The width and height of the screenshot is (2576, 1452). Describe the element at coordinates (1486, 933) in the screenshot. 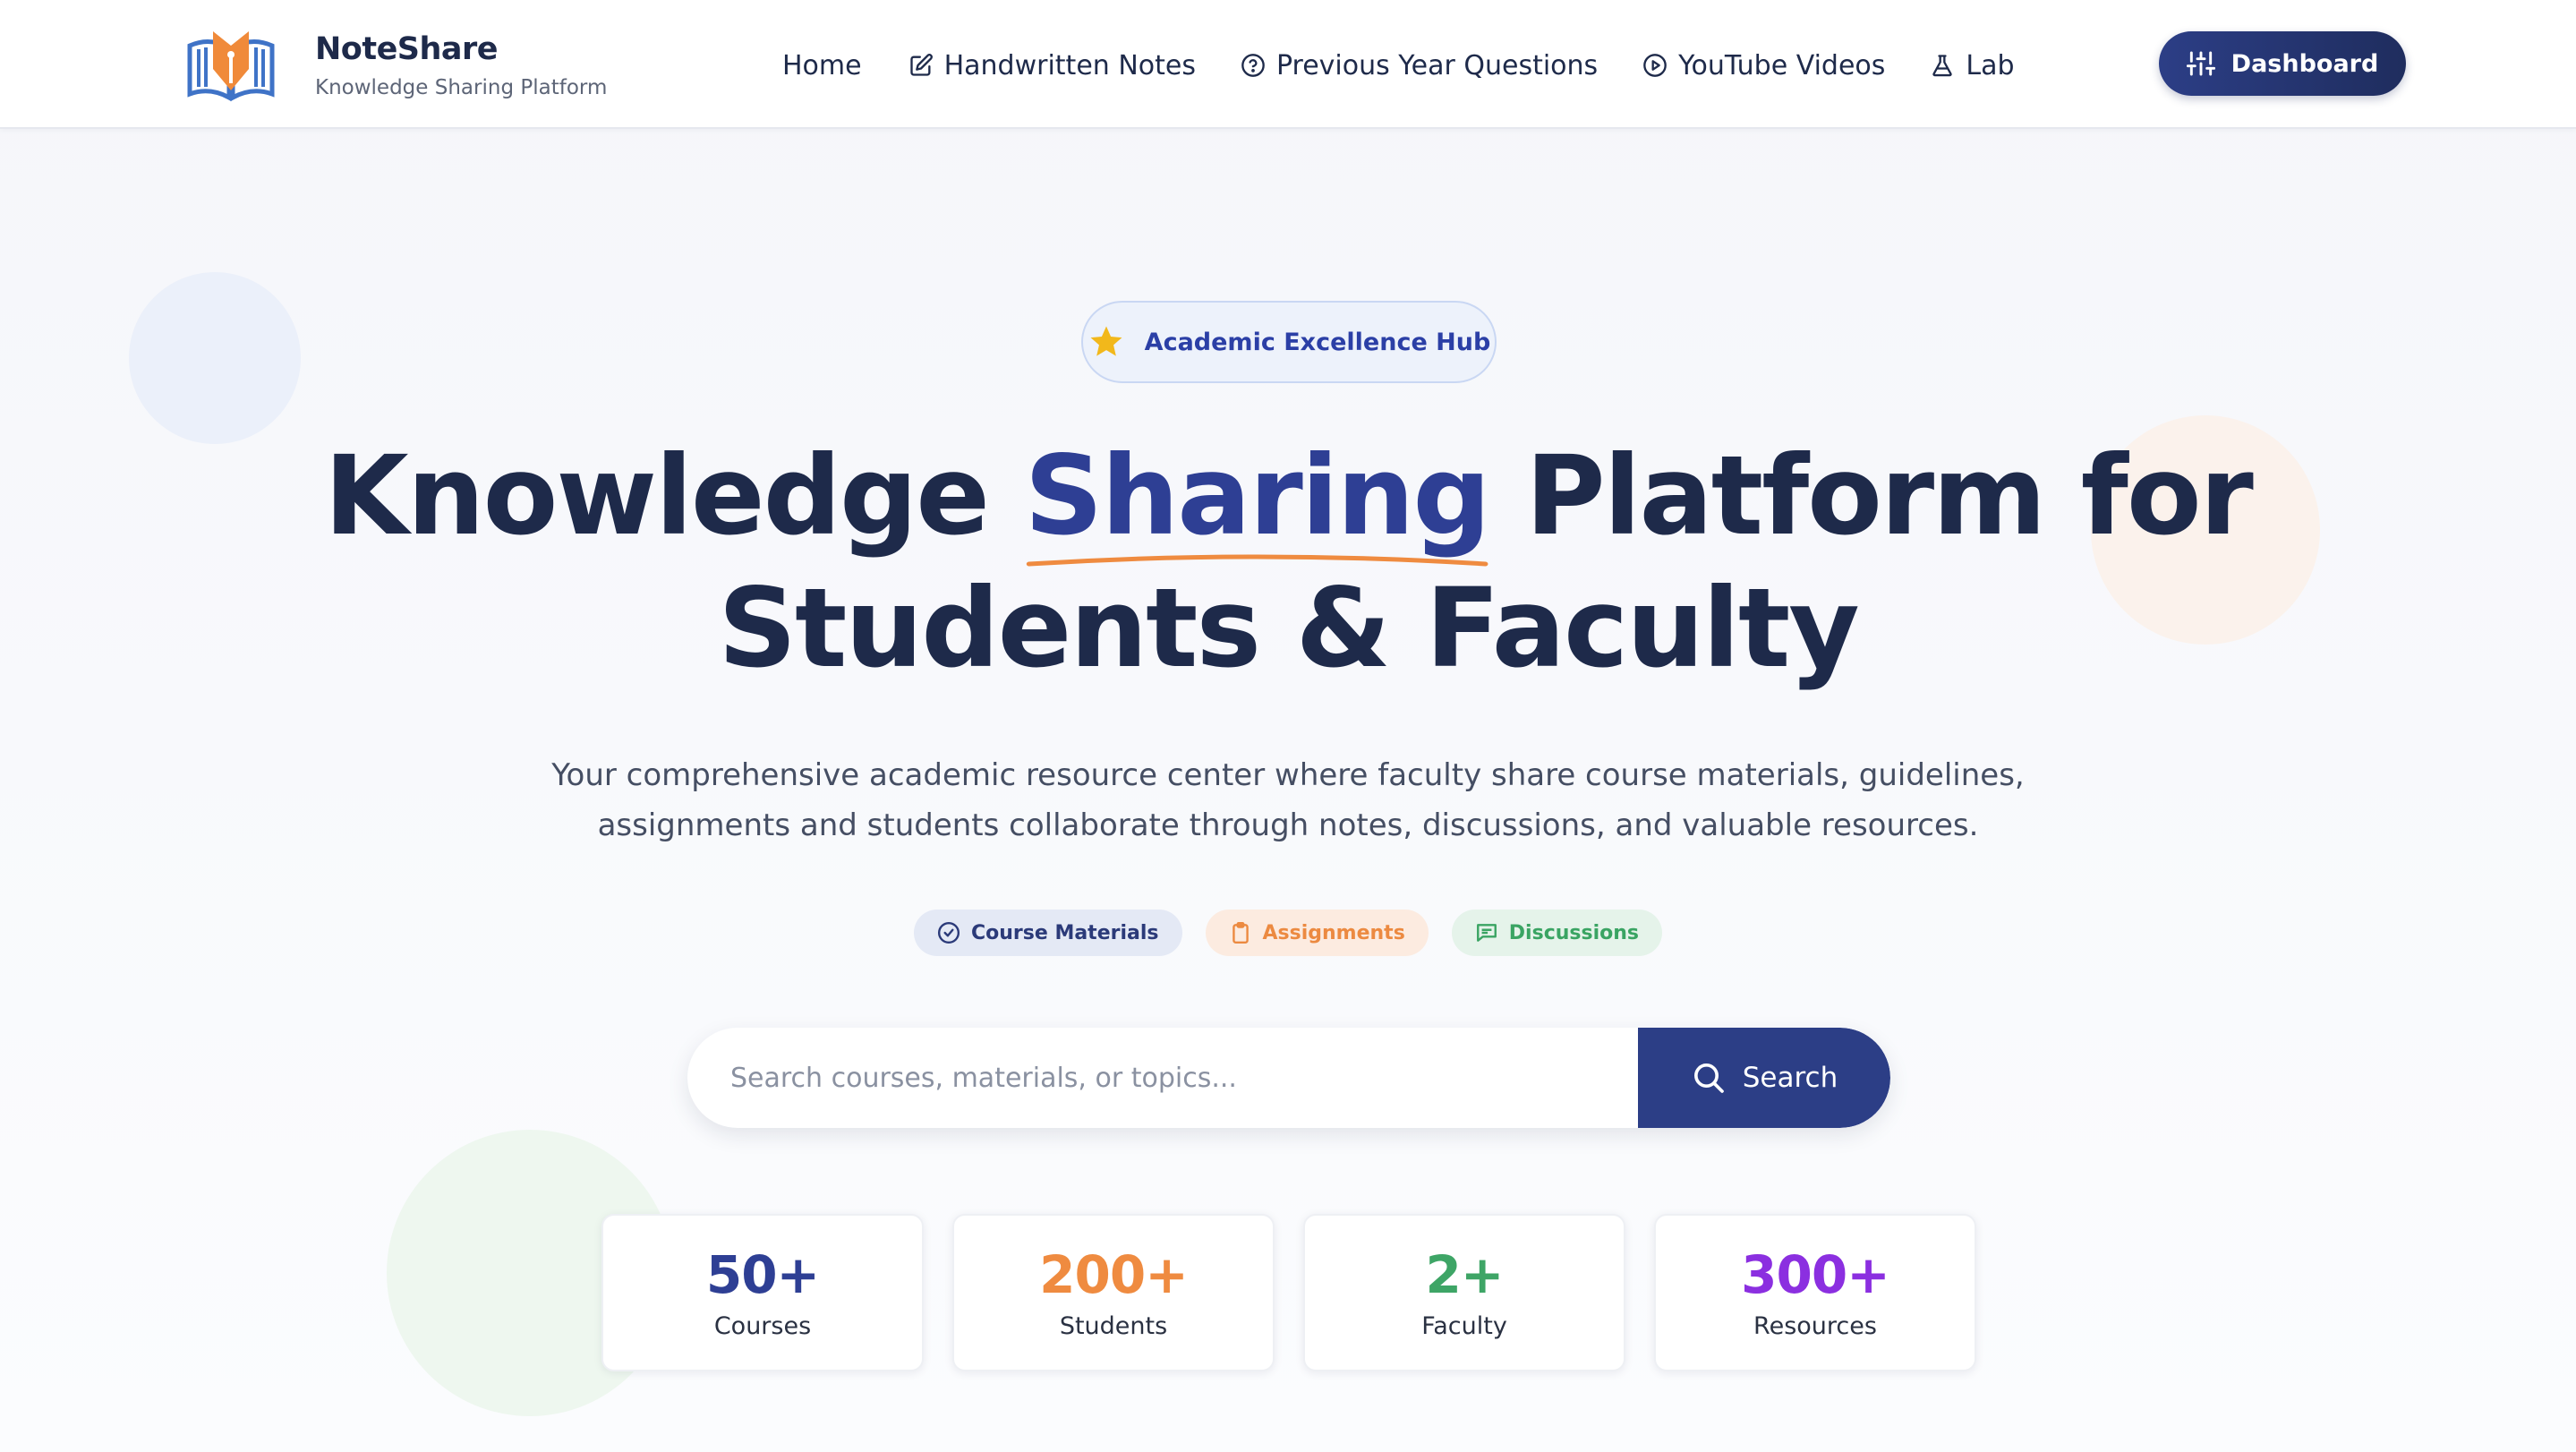

I see `message-icon` at that location.